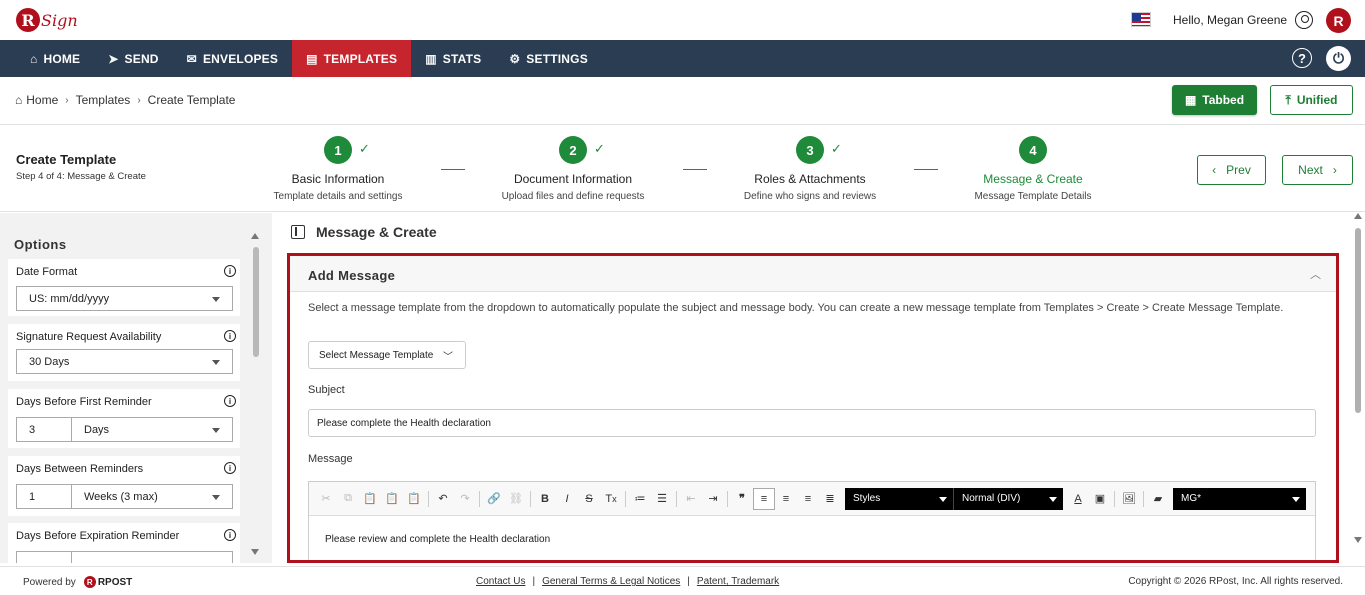 Image resolution: width=1365 pixels, height=595 pixels. I want to click on undo-icon: ↶, so click(443, 499).